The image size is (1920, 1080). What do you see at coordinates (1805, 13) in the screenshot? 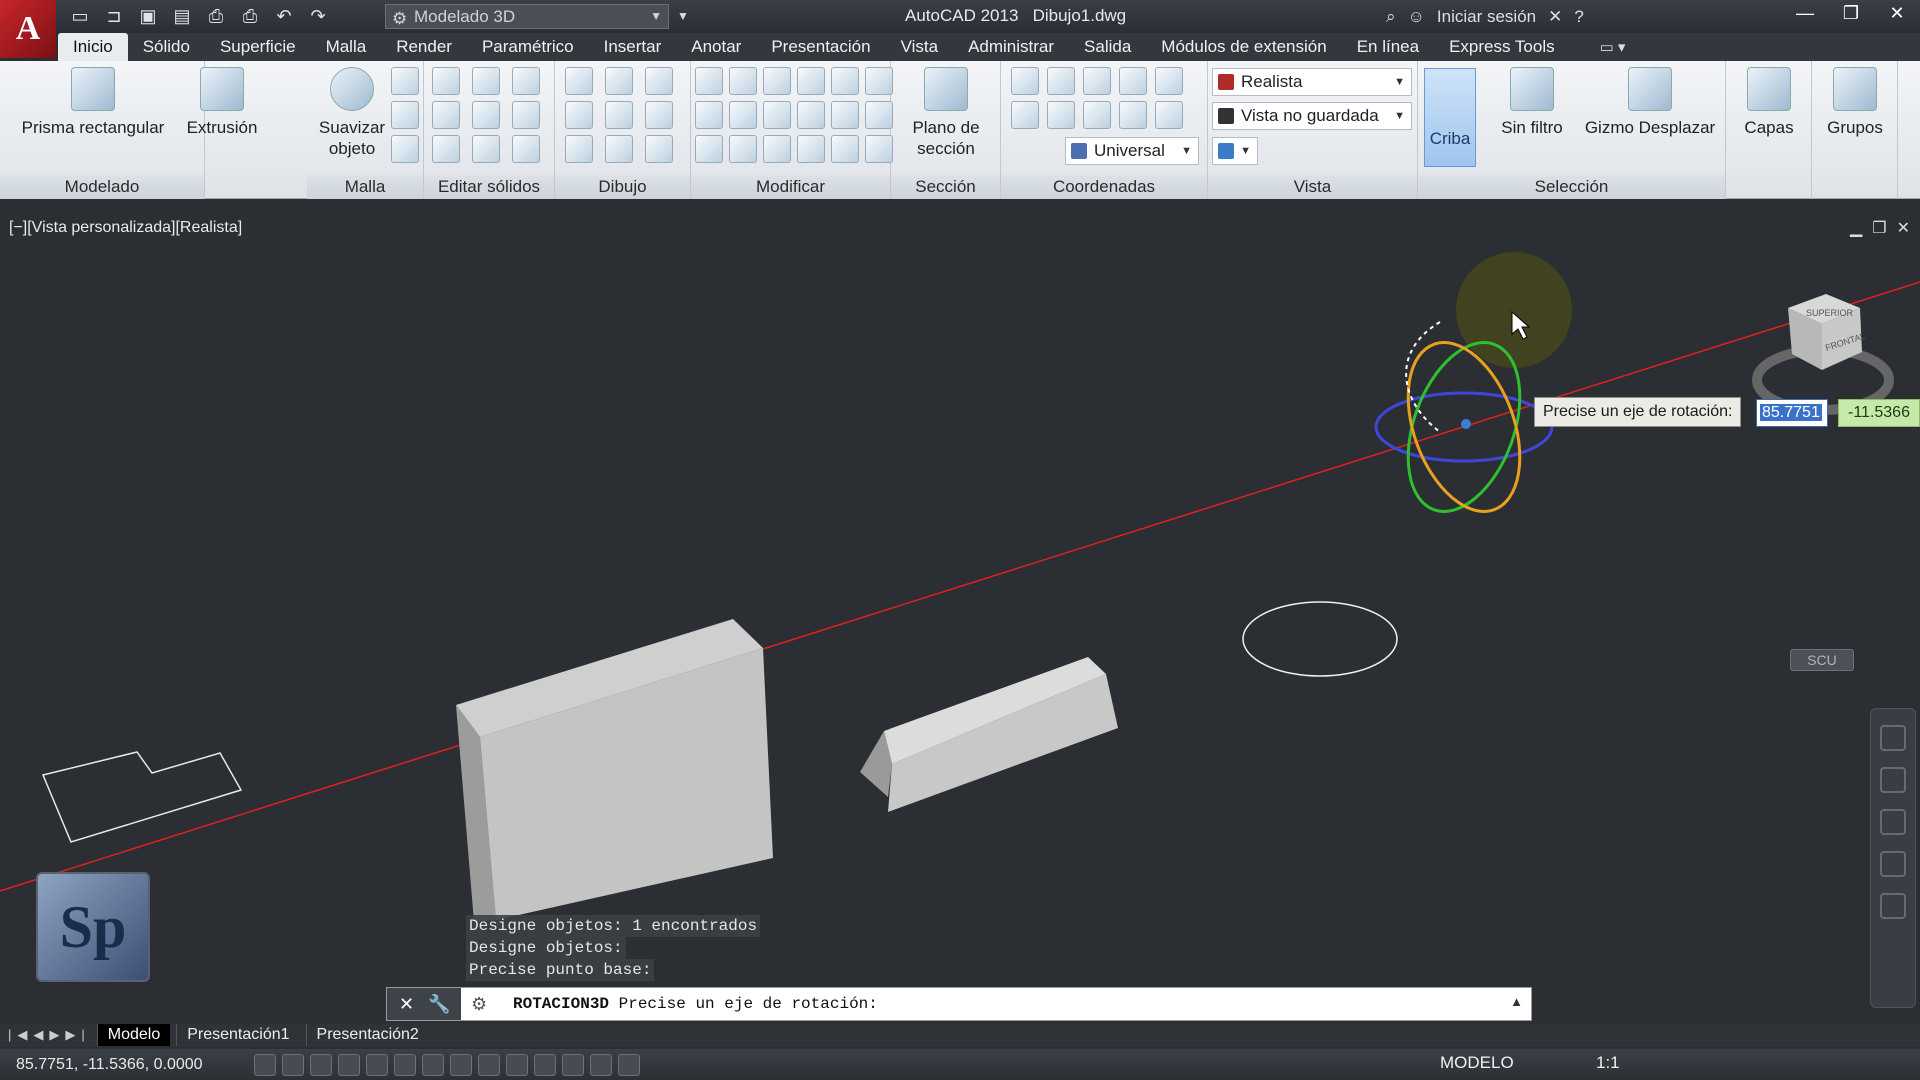
I see `minimize-button: —` at bounding box center [1805, 13].